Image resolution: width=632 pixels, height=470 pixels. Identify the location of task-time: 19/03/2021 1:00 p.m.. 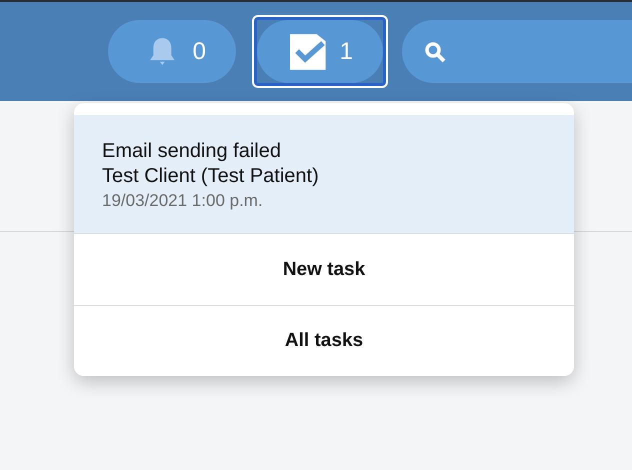
(183, 201).